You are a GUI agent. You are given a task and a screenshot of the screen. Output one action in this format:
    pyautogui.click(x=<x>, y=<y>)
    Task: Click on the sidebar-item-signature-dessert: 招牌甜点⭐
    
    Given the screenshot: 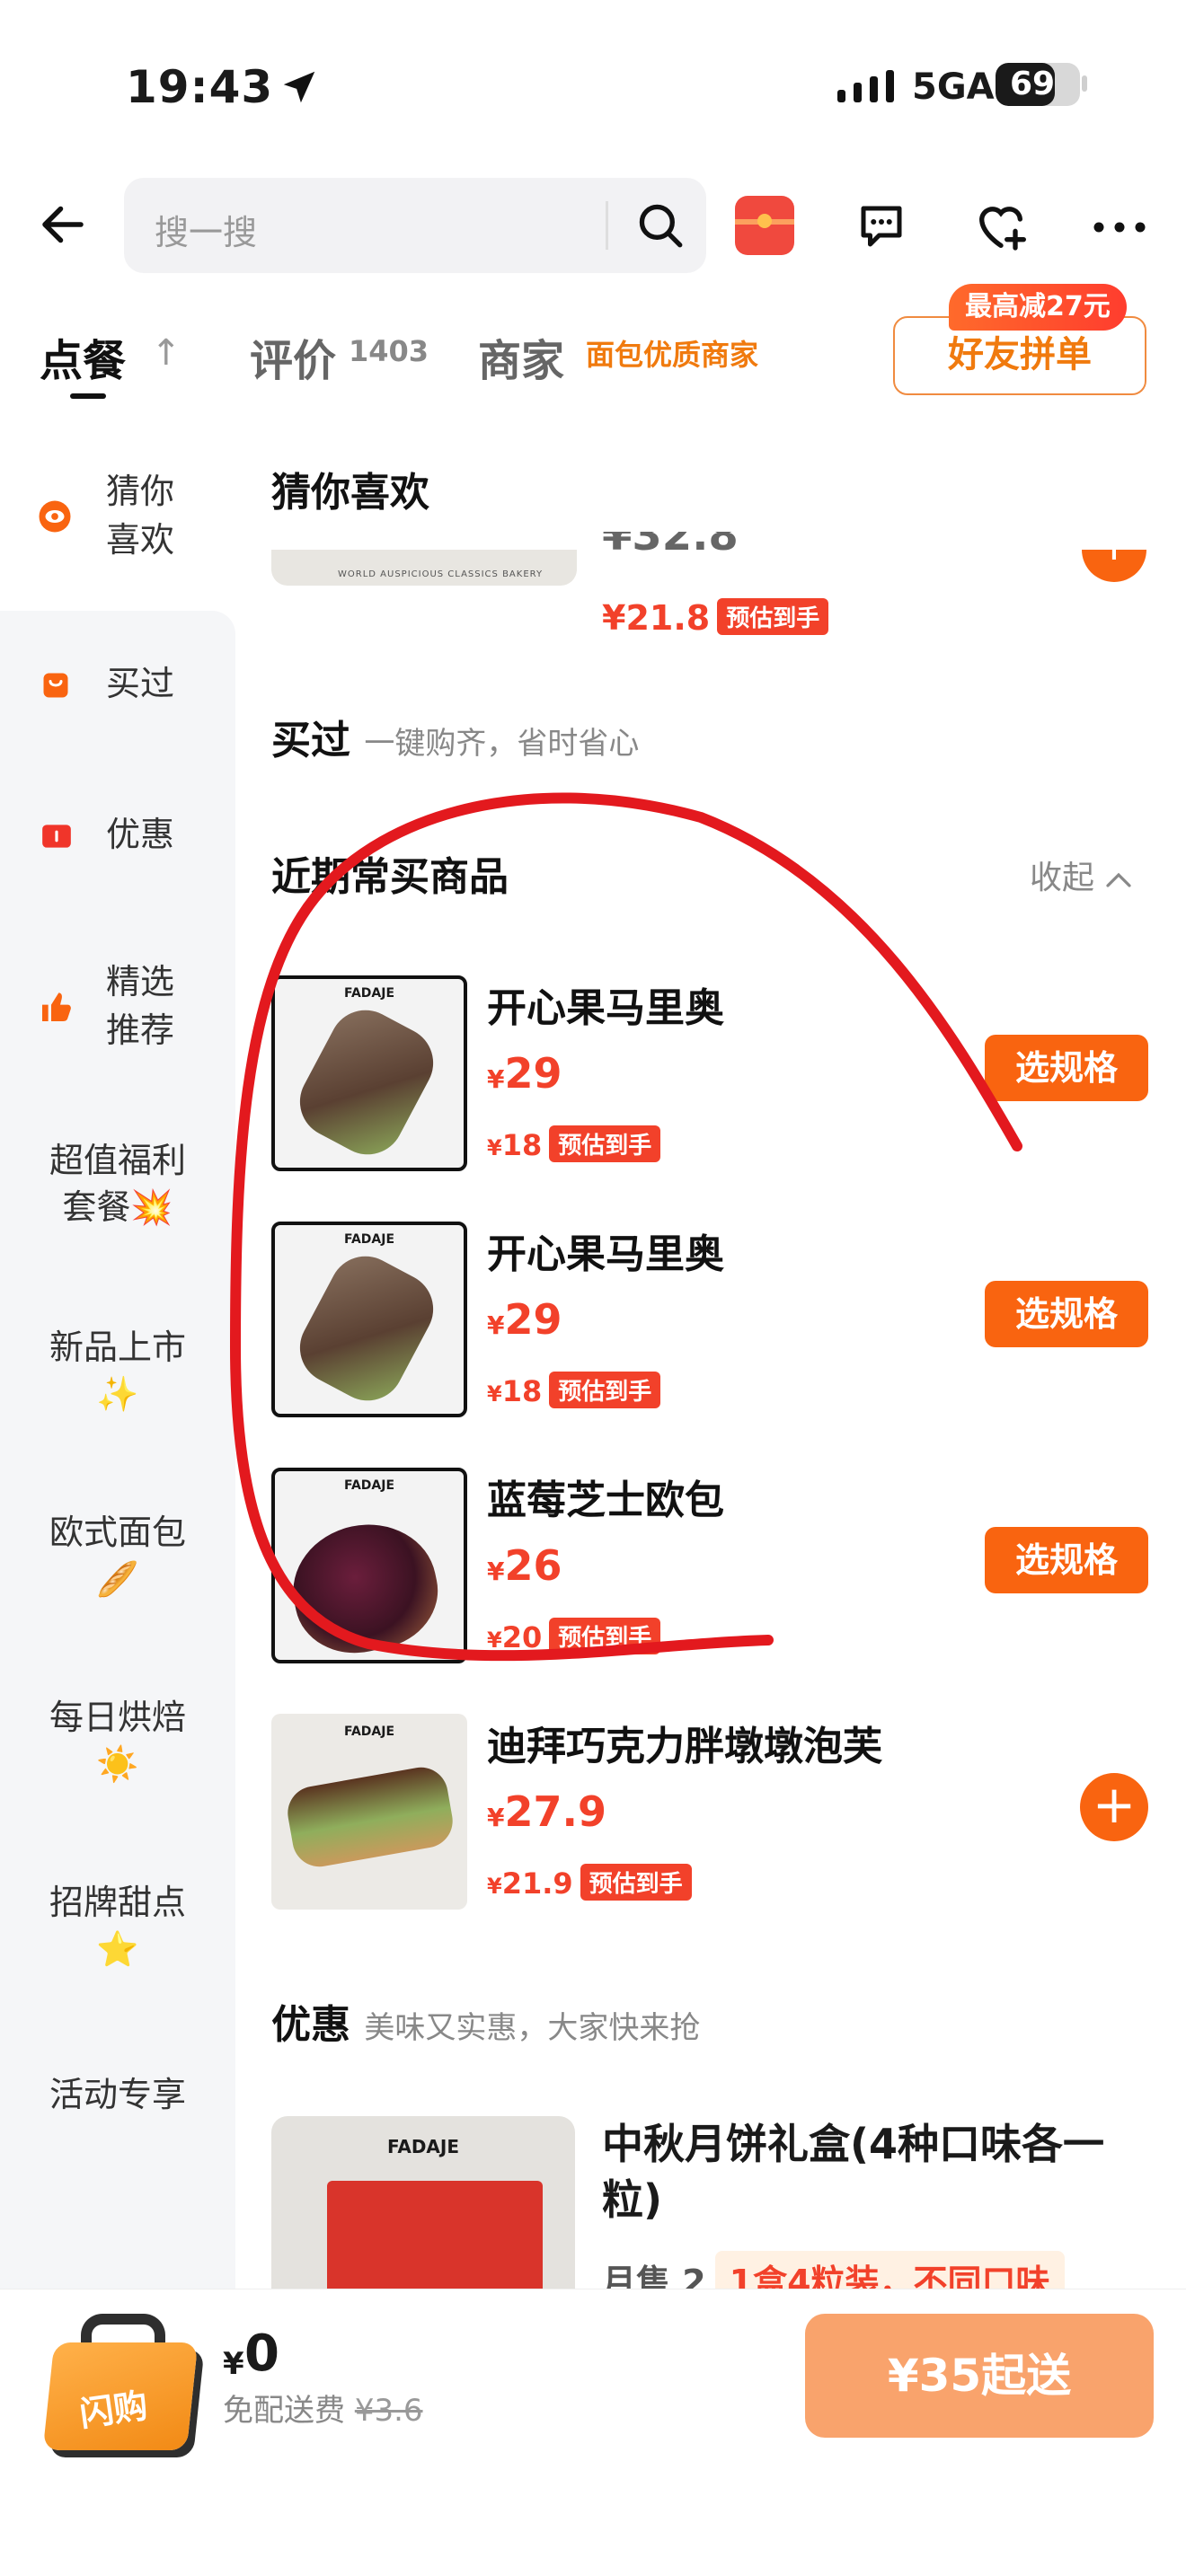 What is the action you would take?
    pyautogui.click(x=117, y=1925)
    